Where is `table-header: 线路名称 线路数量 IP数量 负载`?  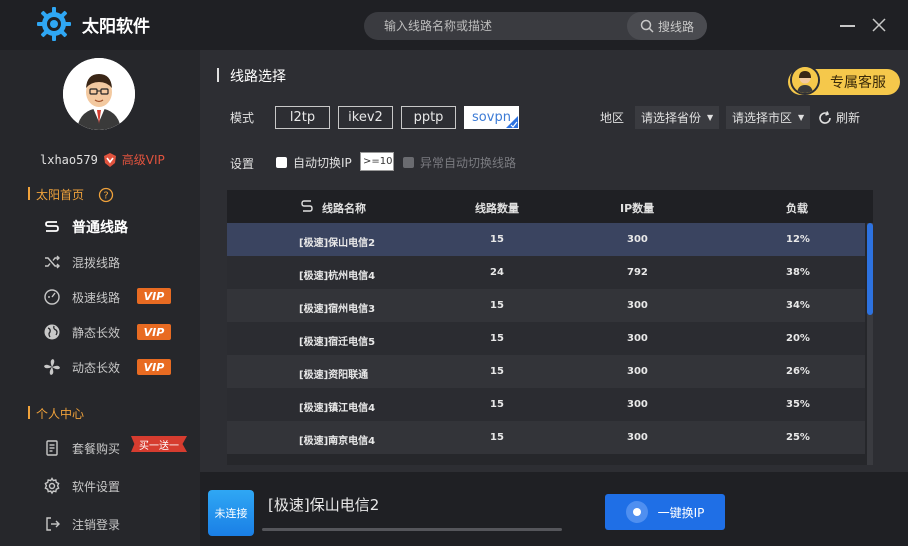 table-header: 线路名称 线路数量 IP数量 负载 is located at coordinates (550, 206).